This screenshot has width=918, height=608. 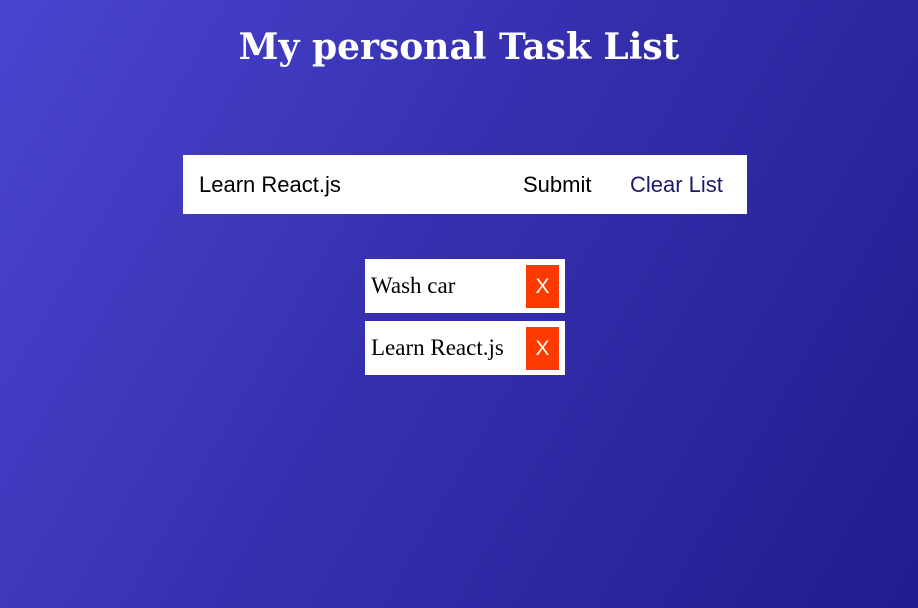 What do you see at coordinates (413, 285) in the screenshot?
I see `task-text: Wash car` at bounding box center [413, 285].